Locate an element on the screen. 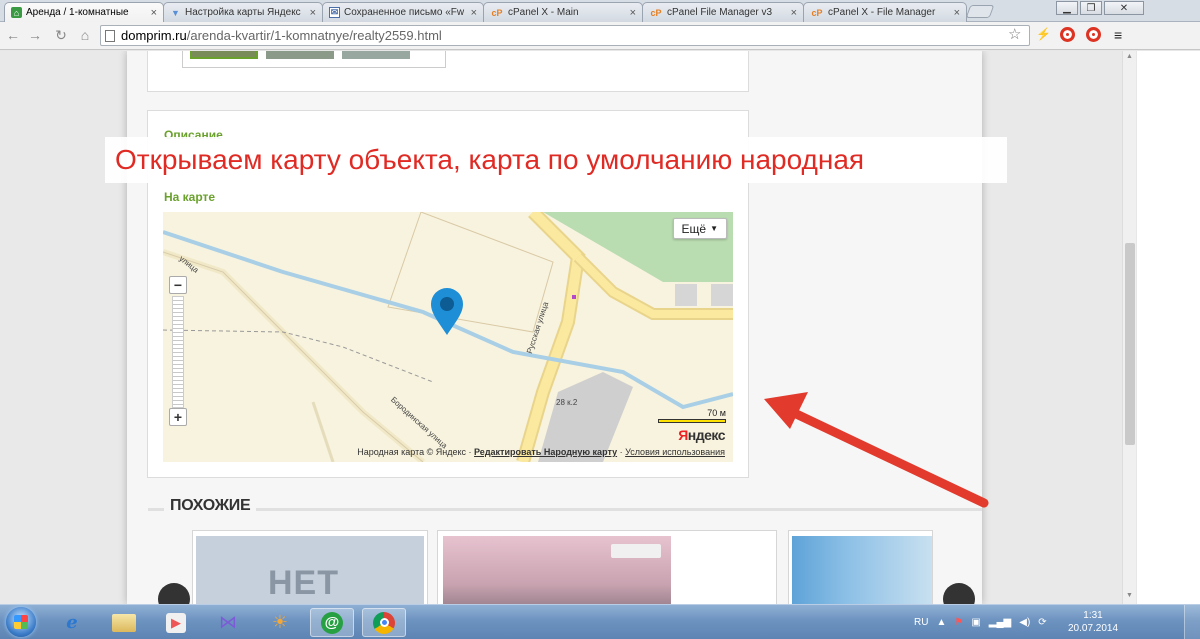 This screenshot has height=639, width=1200. tab-title: cPanel X - Main is located at coordinates (543, 12).